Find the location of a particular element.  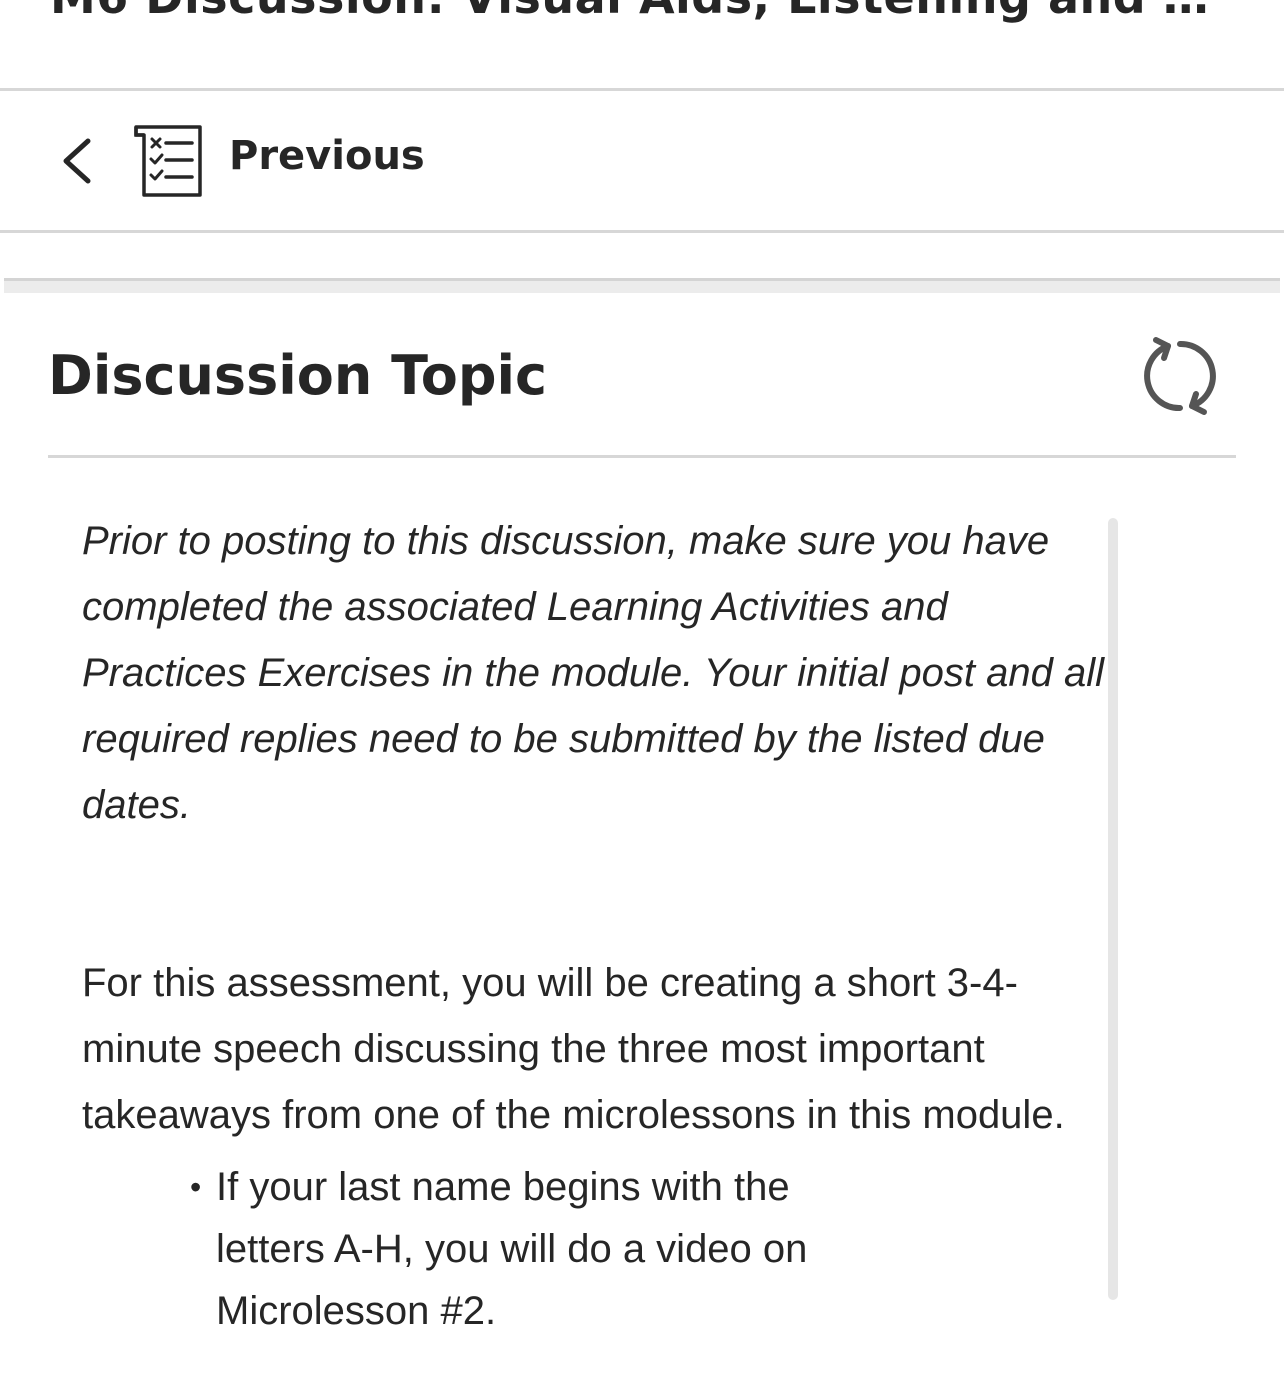

previous-nav: Previous is located at coordinates (642, 162).